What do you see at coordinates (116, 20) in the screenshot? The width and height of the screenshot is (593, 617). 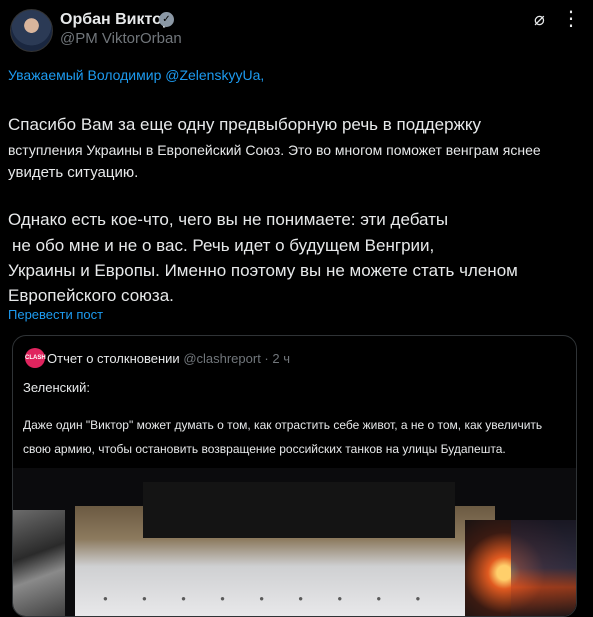 I see `author-name: Орбан Виктор` at bounding box center [116, 20].